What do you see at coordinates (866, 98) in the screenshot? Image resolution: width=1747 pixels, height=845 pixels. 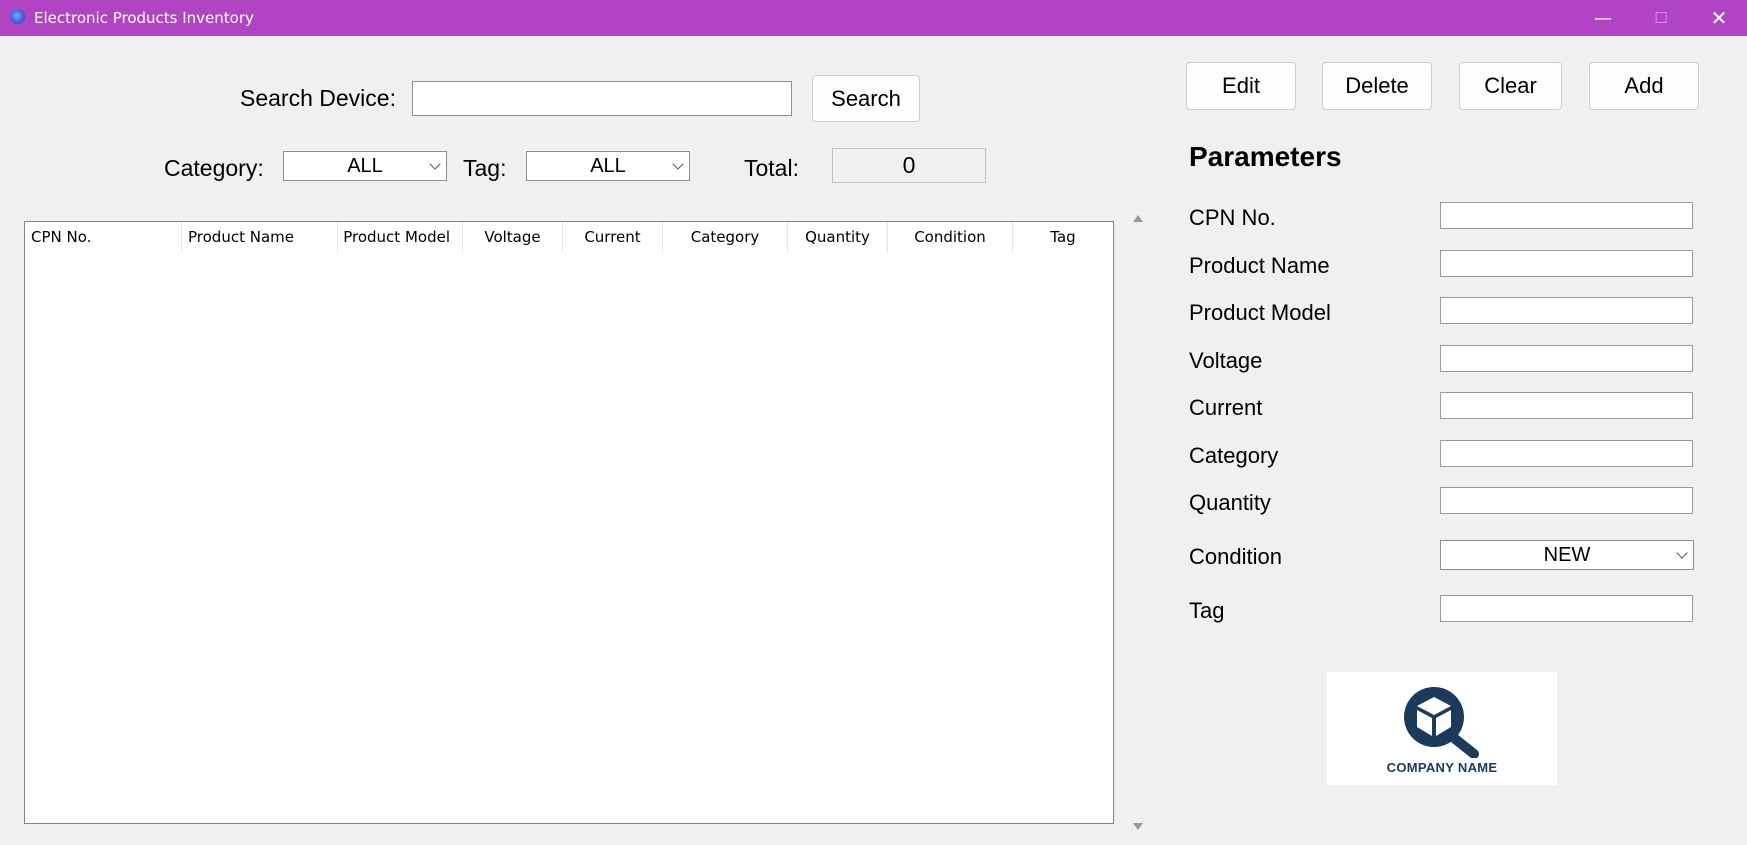 I see `search-button: Search` at bounding box center [866, 98].